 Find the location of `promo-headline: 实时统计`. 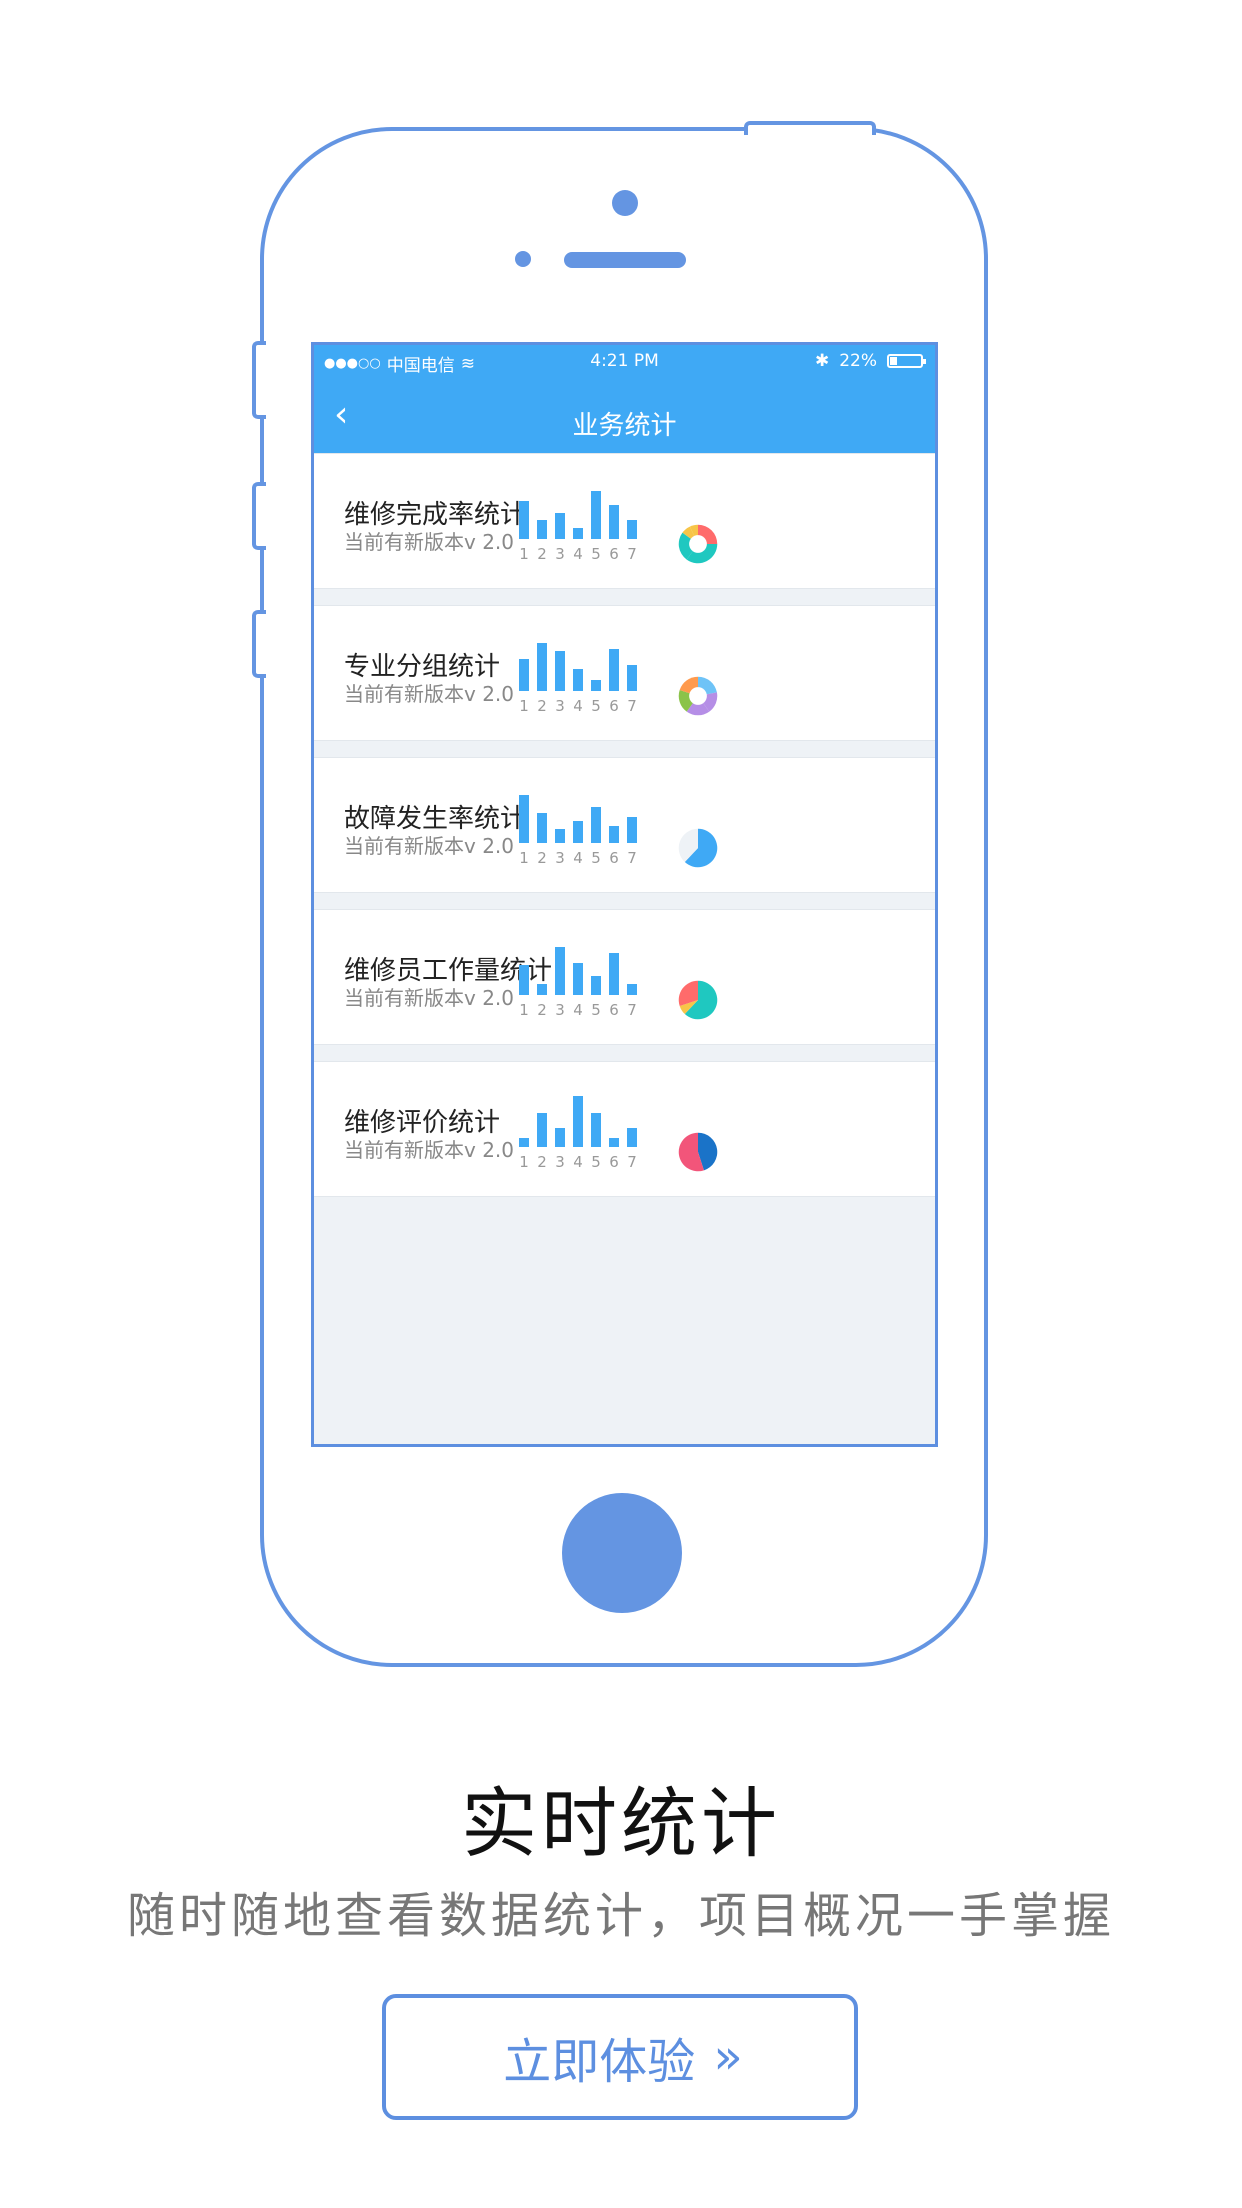

promo-headline: 实时统计 is located at coordinates (621, 1823).